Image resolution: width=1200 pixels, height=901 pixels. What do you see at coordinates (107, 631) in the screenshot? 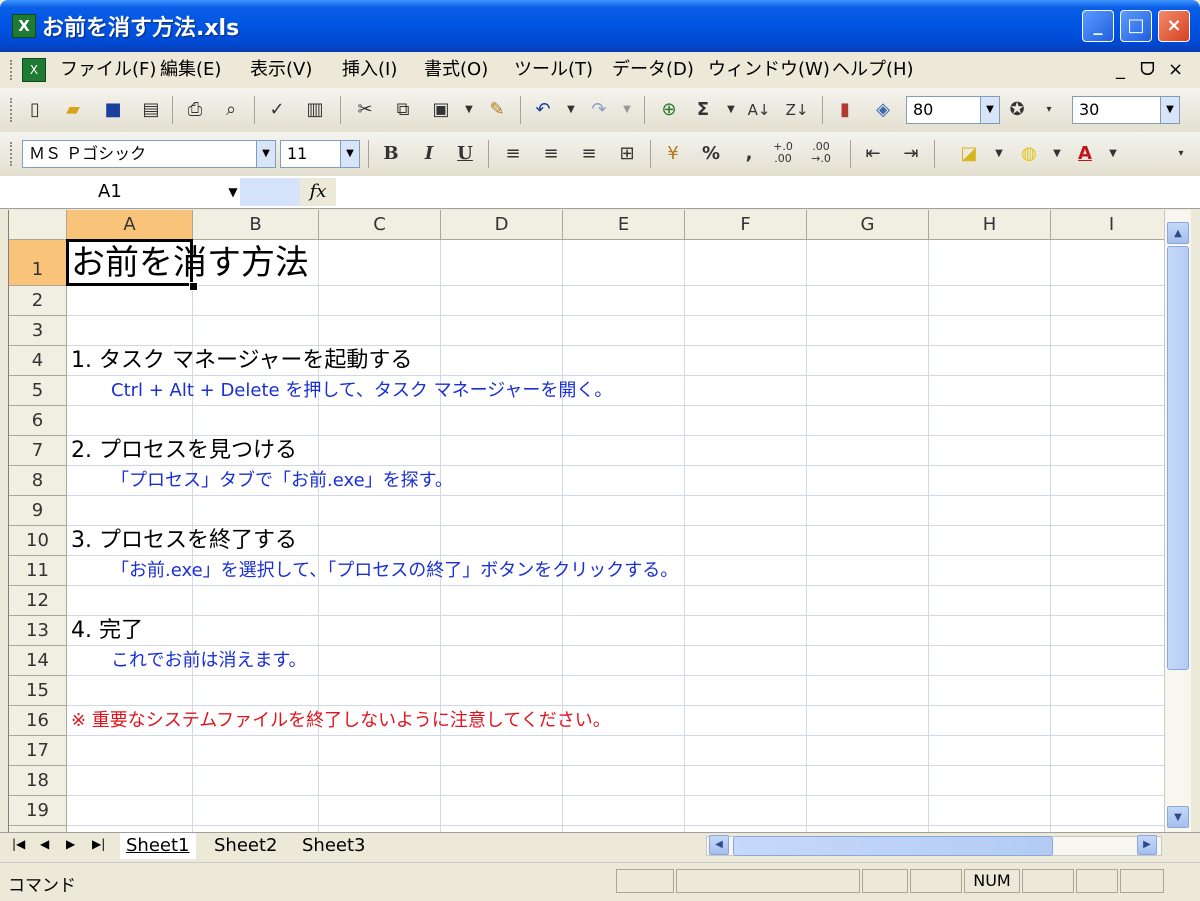
I see `cell-a13: 4. 完了` at bounding box center [107, 631].